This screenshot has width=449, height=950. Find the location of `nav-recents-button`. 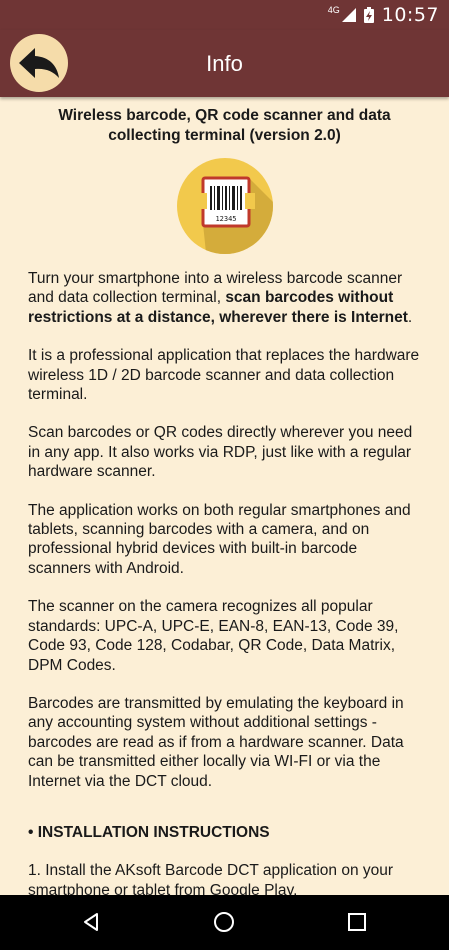

nav-recents-button is located at coordinates (357, 922).